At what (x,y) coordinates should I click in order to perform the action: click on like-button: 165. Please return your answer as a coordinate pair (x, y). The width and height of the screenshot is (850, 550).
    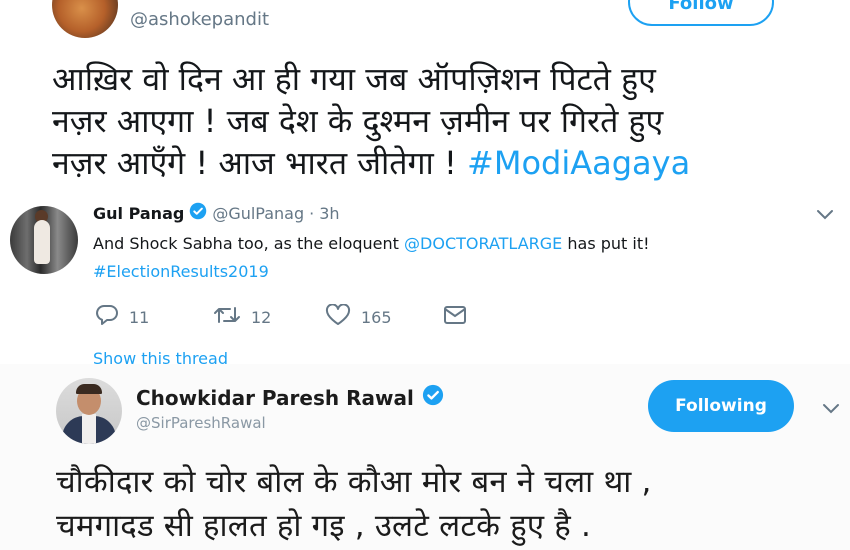
    Looking at the image, I should click on (384, 316).